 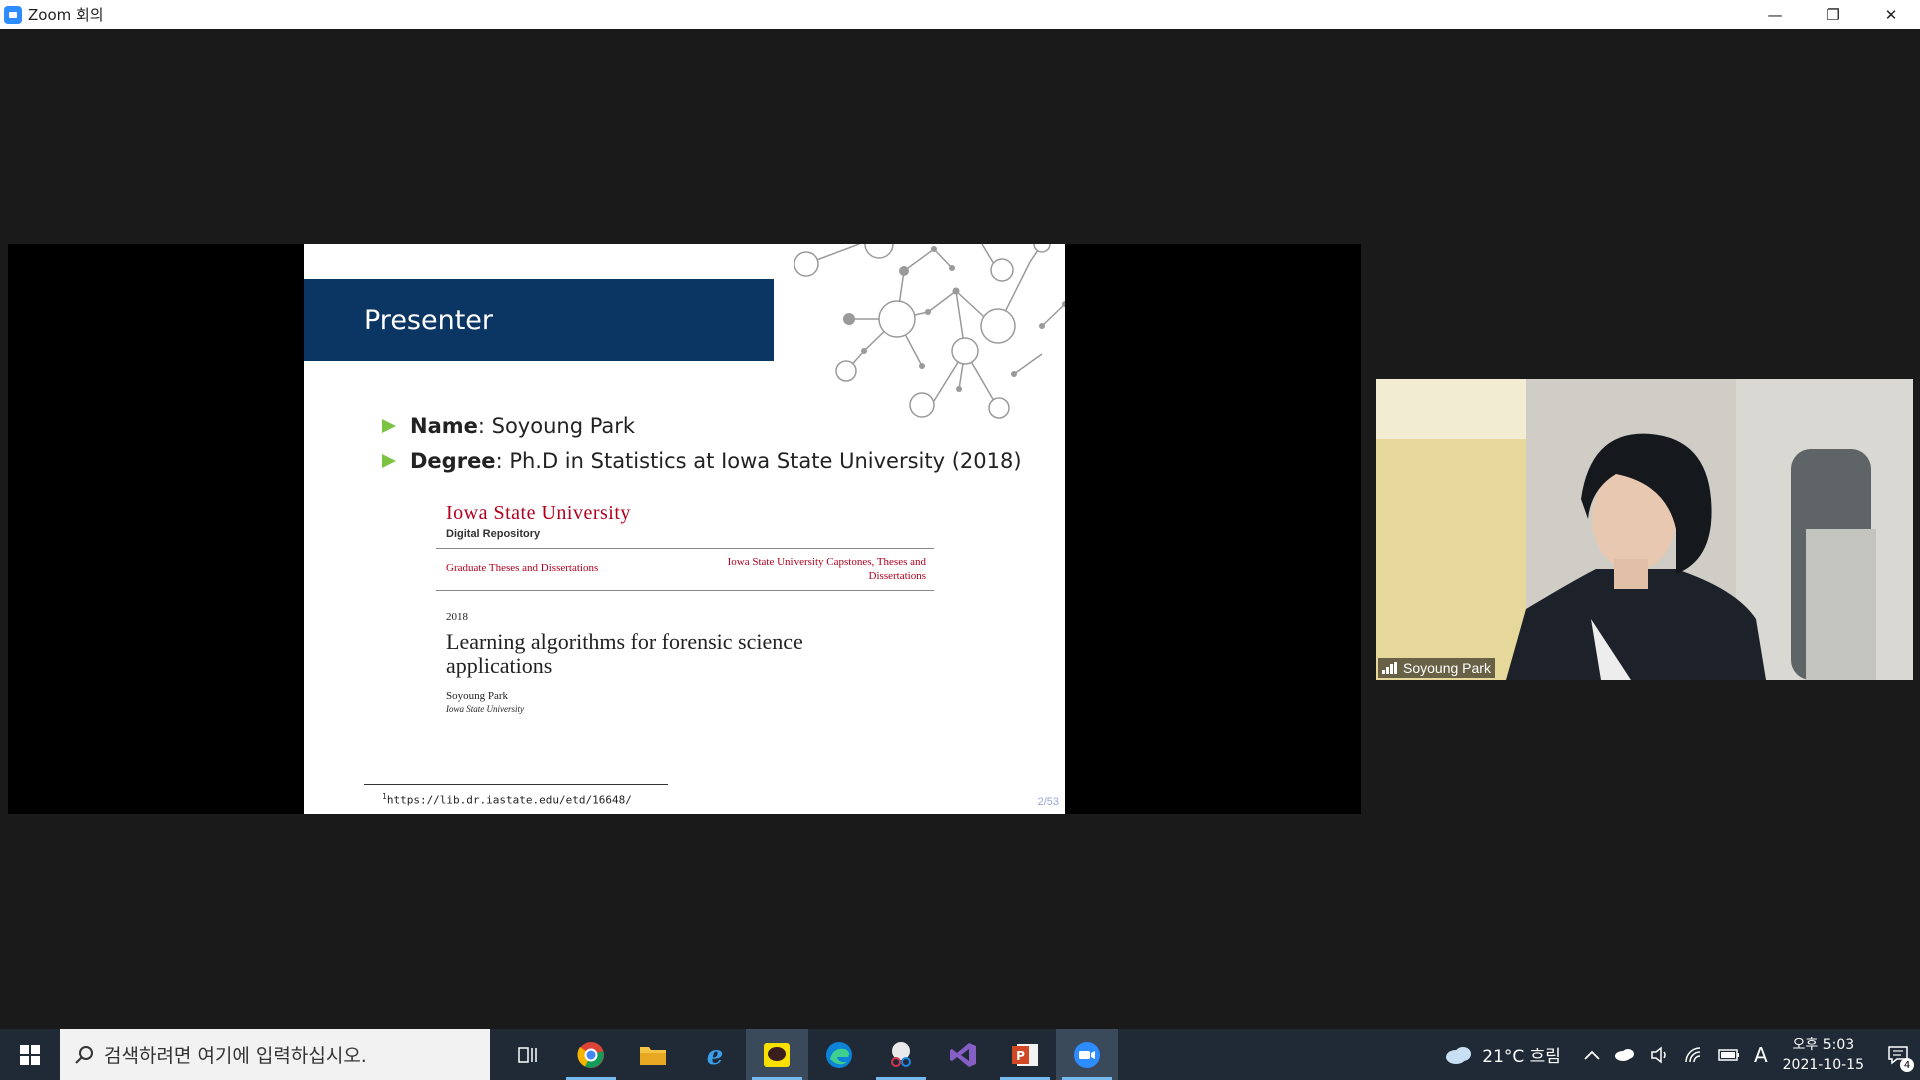 I want to click on bullet-label: Degree, so click(x=453, y=460).